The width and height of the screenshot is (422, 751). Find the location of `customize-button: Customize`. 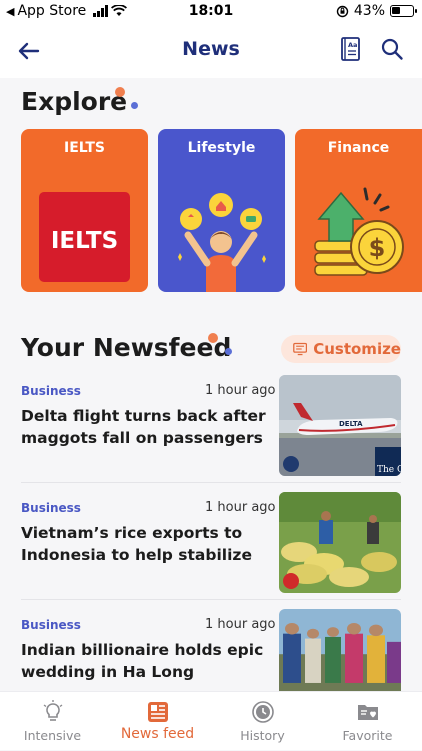

customize-button: Customize is located at coordinates (341, 349).